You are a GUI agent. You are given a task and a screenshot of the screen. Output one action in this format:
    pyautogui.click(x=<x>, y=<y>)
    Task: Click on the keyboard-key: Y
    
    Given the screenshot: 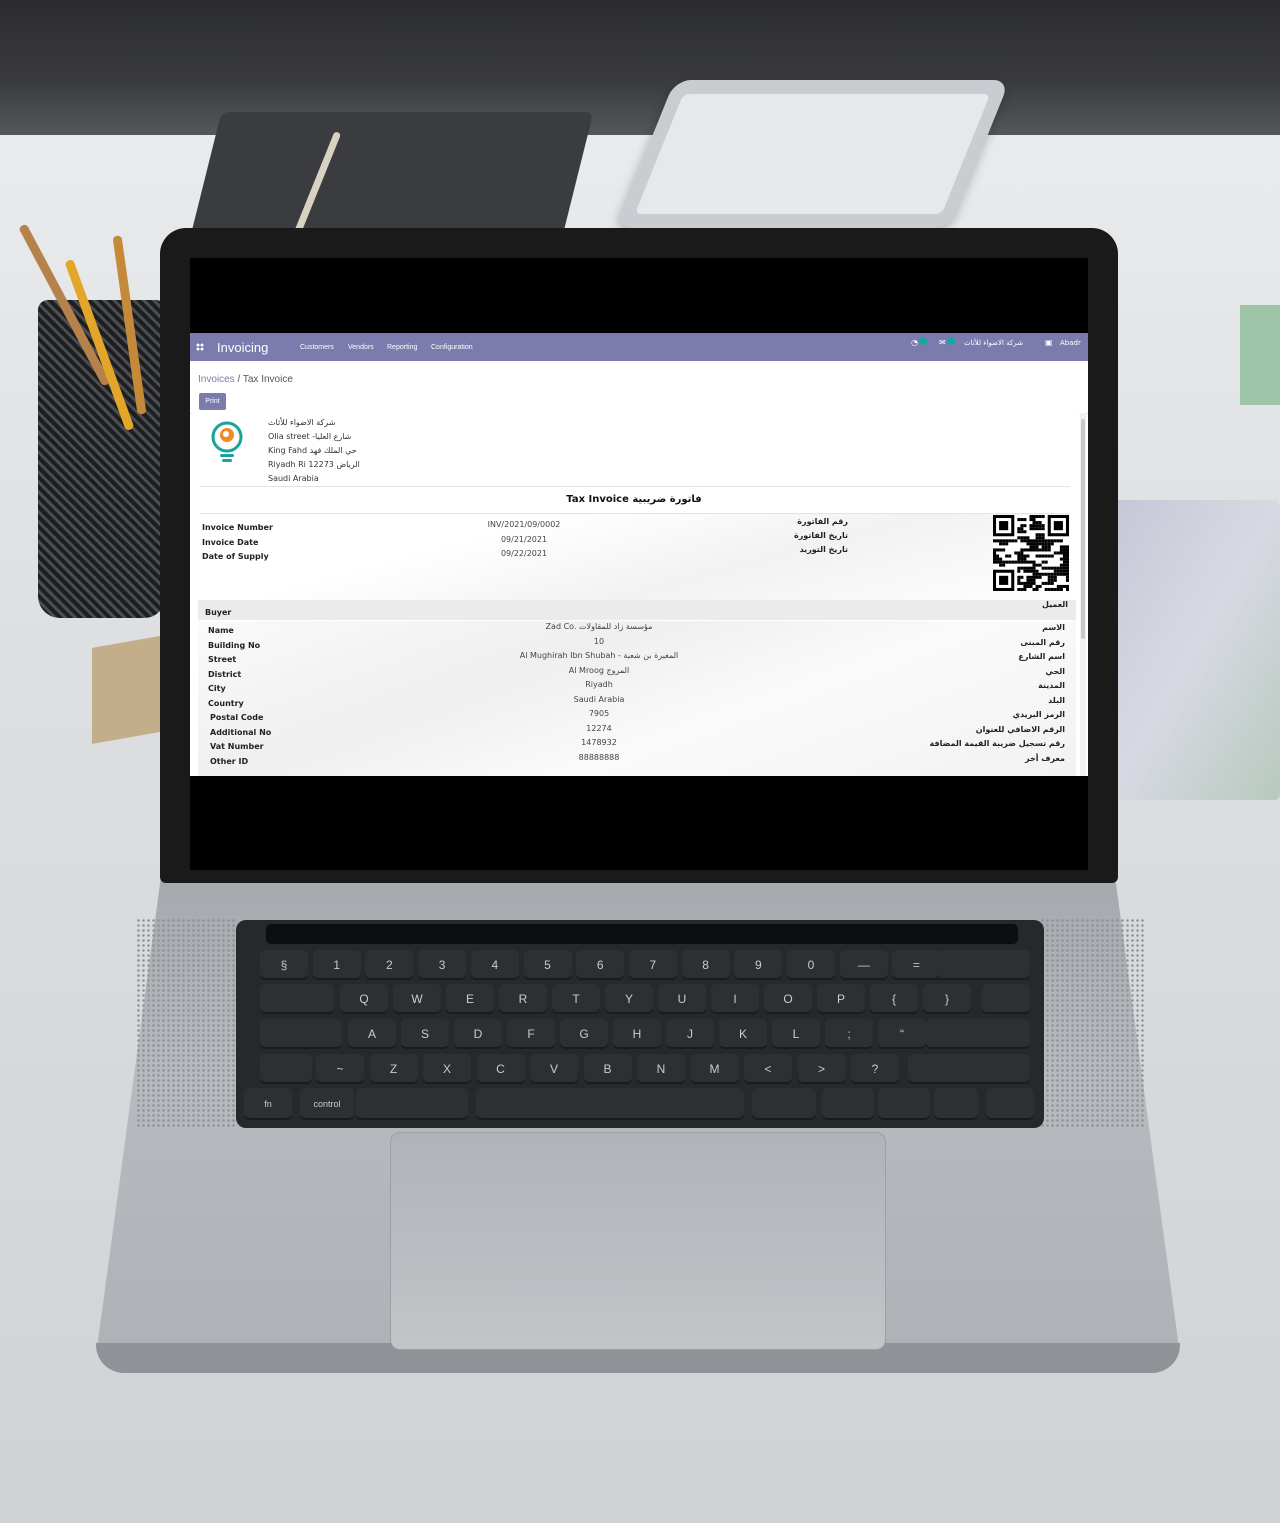 What is the action you would take?
    pyautogui.click(x=629, y=999)
    